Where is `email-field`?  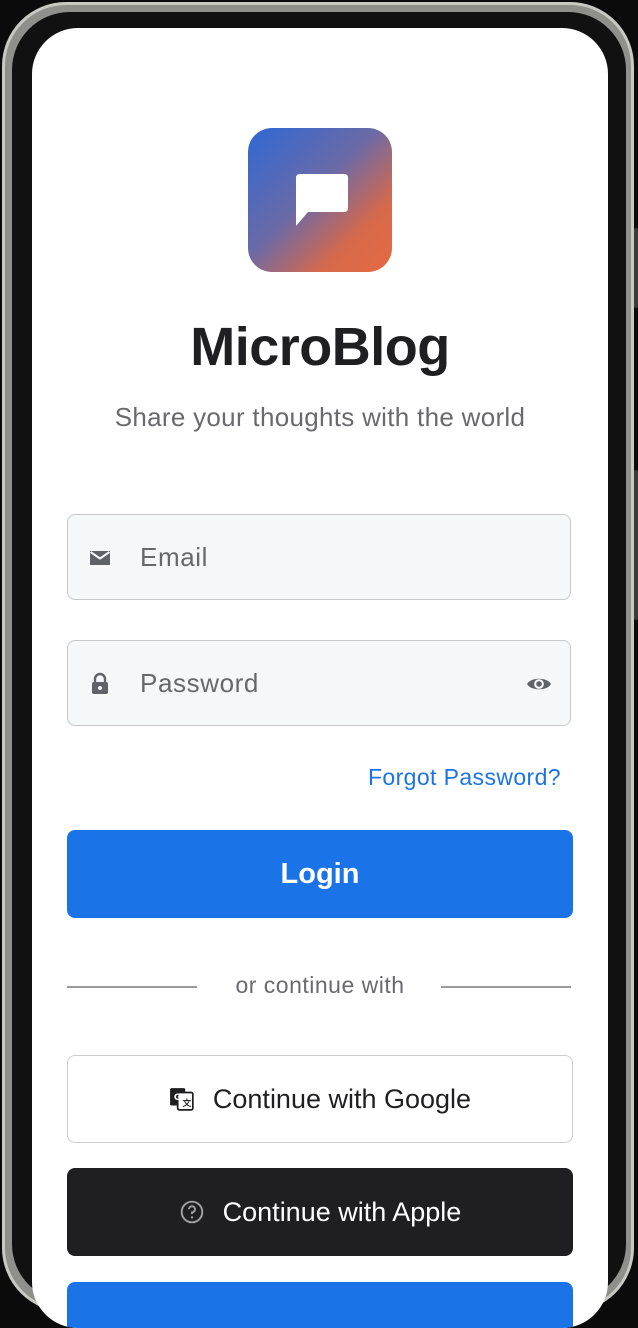
email-field is located at coordinates (319, 557).